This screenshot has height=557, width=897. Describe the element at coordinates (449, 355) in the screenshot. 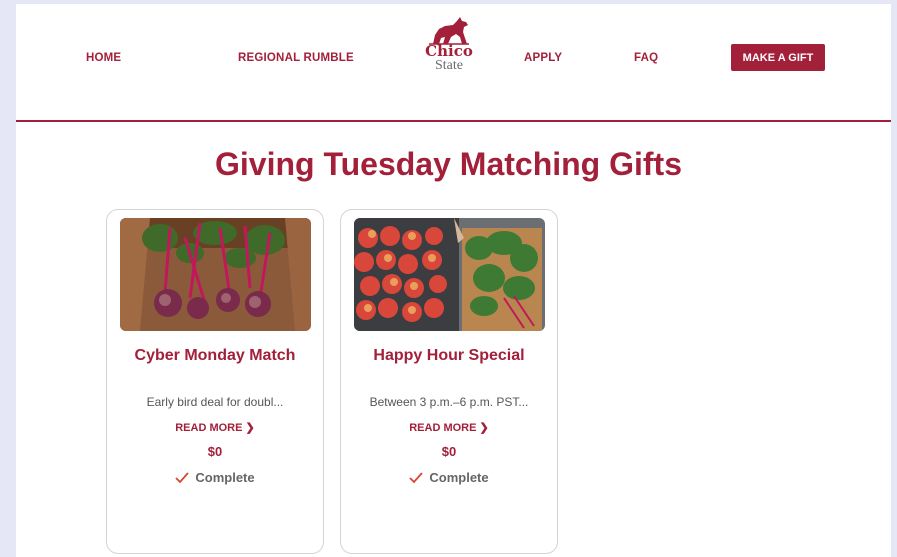

I see `card-title: Happy Hour Special` at that location.